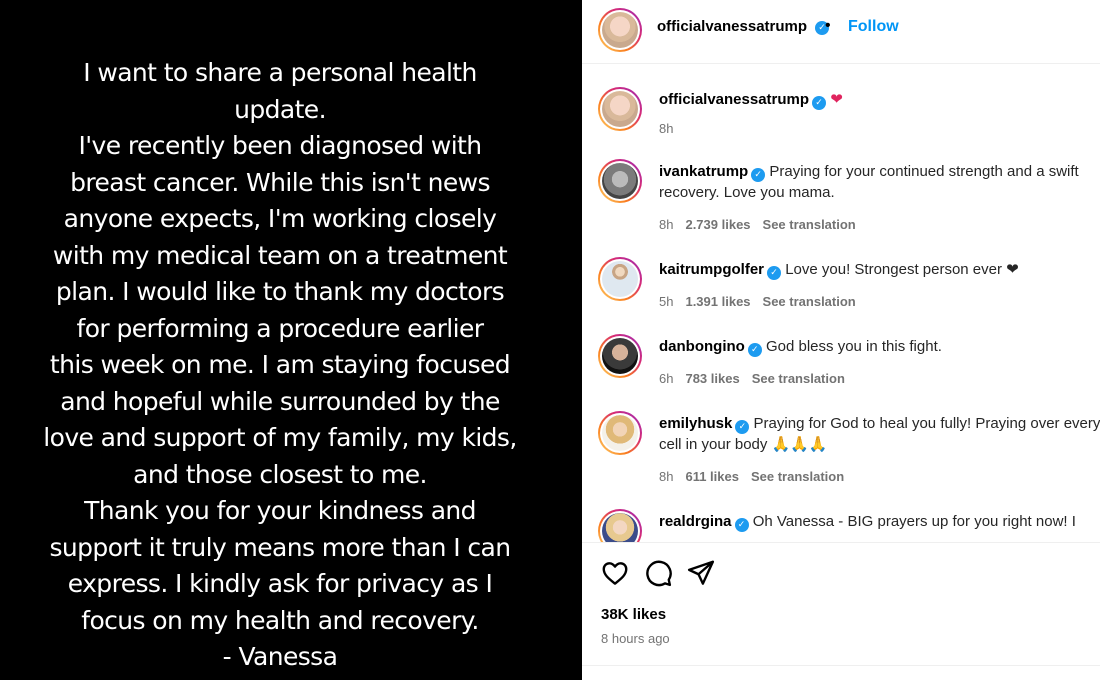 The image size is (1100, 680). Describe the element at coordinates (280, 255) in the screenshot. I see `story-line: with my medical team on a treatment` at that location.